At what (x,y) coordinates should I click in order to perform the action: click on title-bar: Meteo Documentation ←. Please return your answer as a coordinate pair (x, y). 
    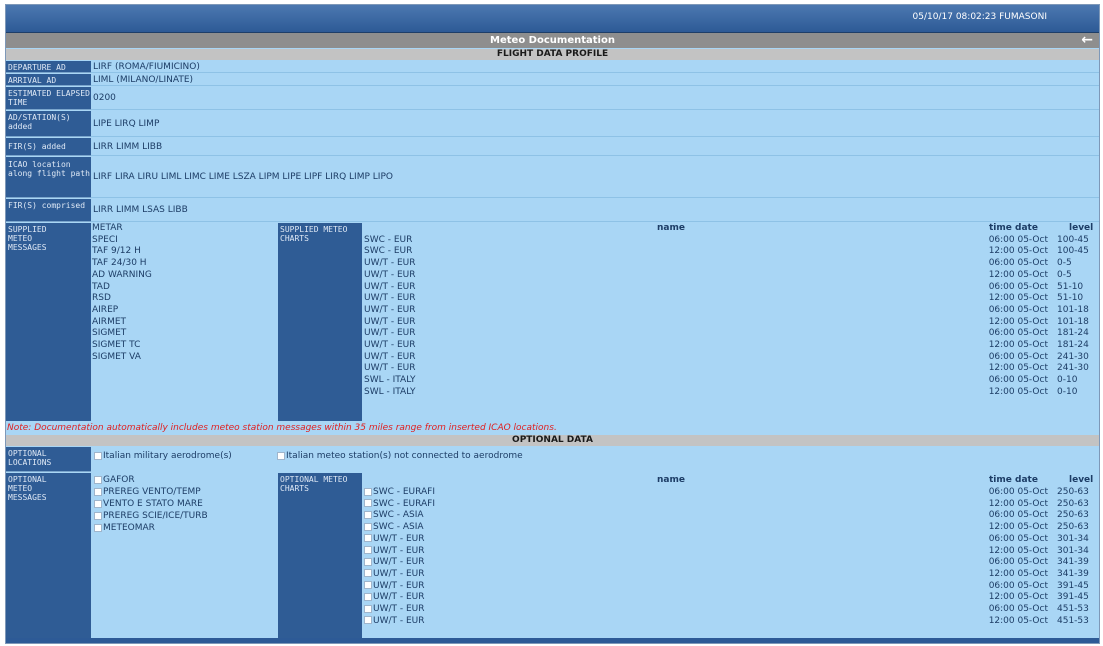
    Looking at the image, I should click on (552, 40).